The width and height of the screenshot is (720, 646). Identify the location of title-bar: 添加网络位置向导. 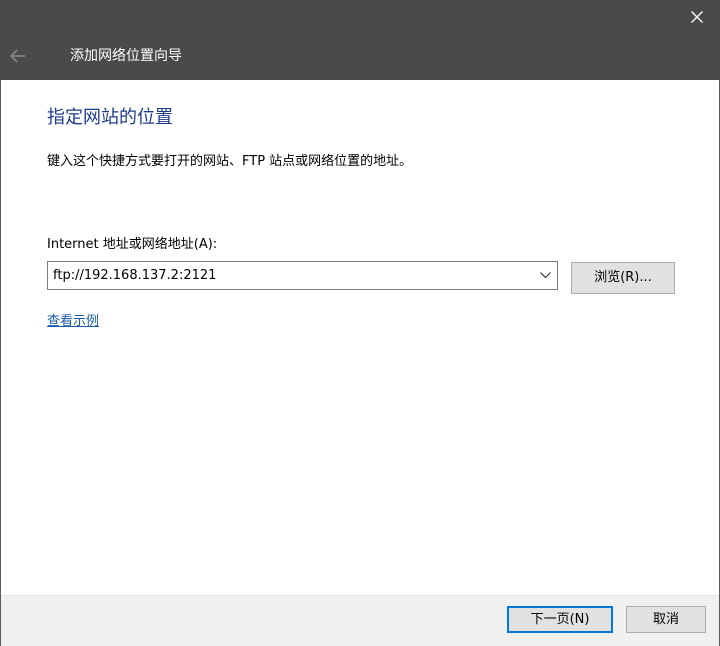
(360, 40).